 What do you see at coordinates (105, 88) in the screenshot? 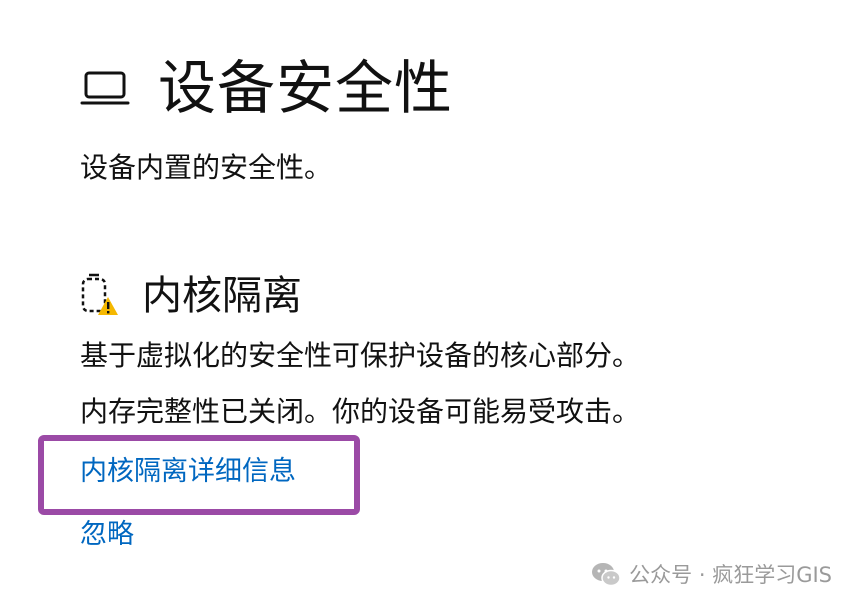
I see `laptop-icon` at bounding box center [105, 88].